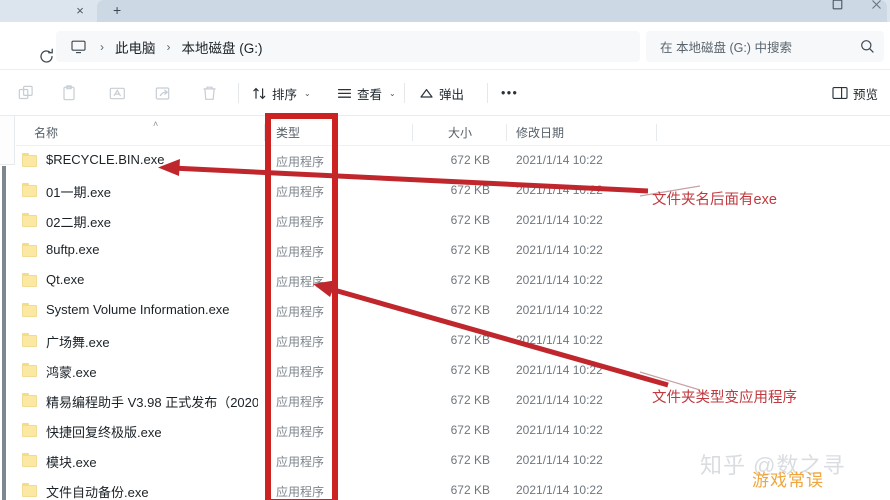 This screenshot has width=890, height=500. What do you see at coordinates (26, 93) in the screenshot?
I see `copy-icon` at bounding box center [26, 93].